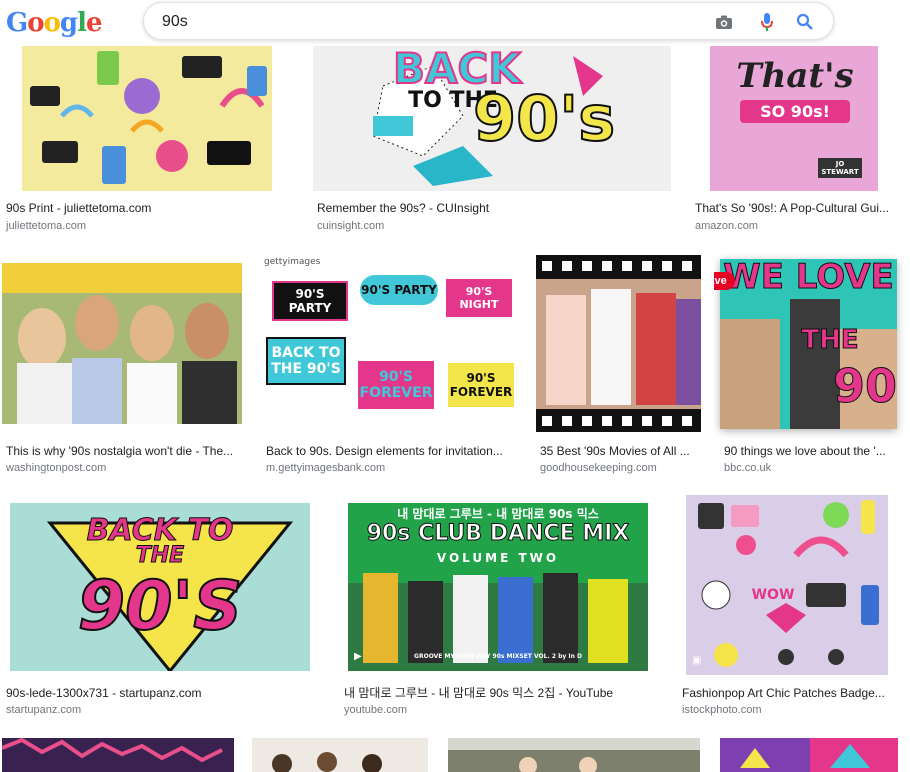  I want to click on crowd-photo, so click(122, 343).